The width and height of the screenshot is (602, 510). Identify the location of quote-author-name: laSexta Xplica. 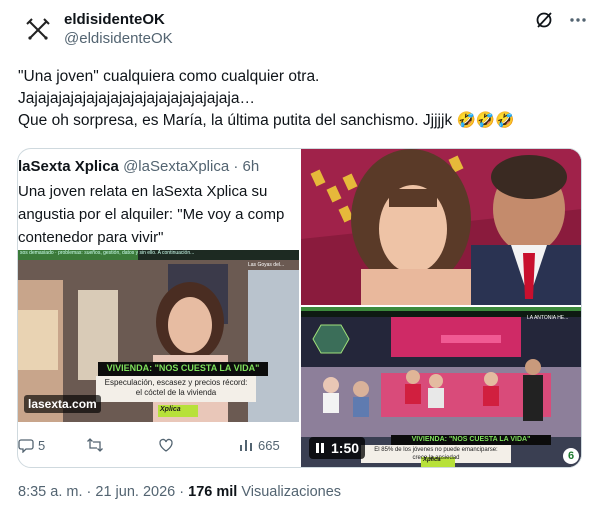
(68, 166).